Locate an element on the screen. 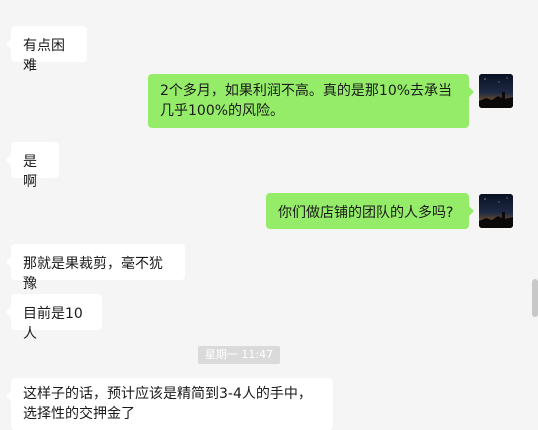  message-text: 你们做店铺的团队的人多吗? is located at coordinates (366, 213).